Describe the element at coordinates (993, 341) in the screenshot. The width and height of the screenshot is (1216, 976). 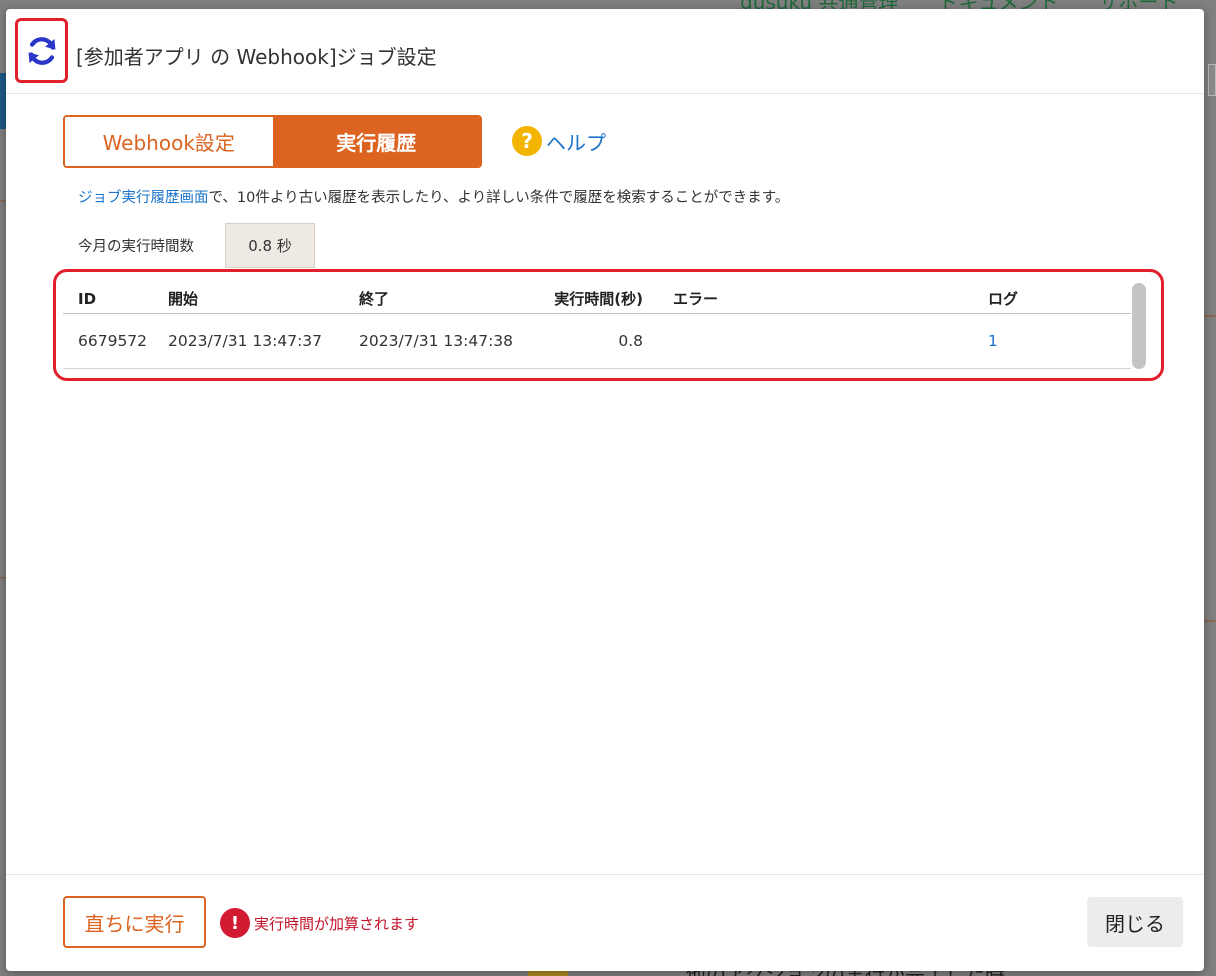
I see `log-link: 1` at that location.